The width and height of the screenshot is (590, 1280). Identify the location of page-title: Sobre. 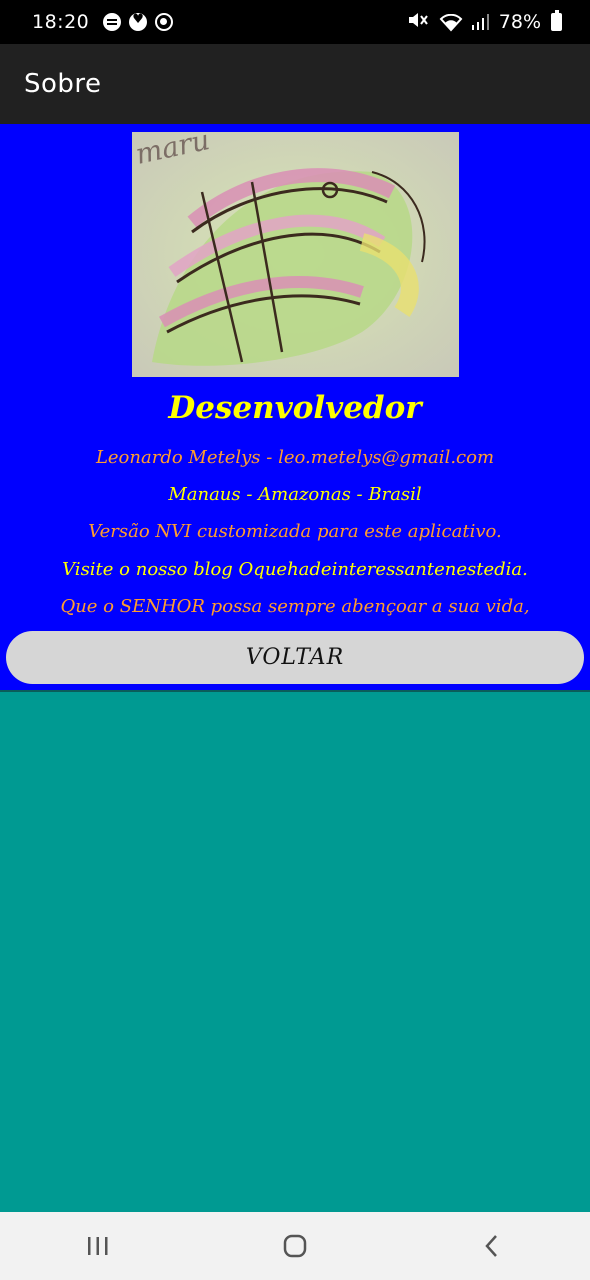
(63, 84).